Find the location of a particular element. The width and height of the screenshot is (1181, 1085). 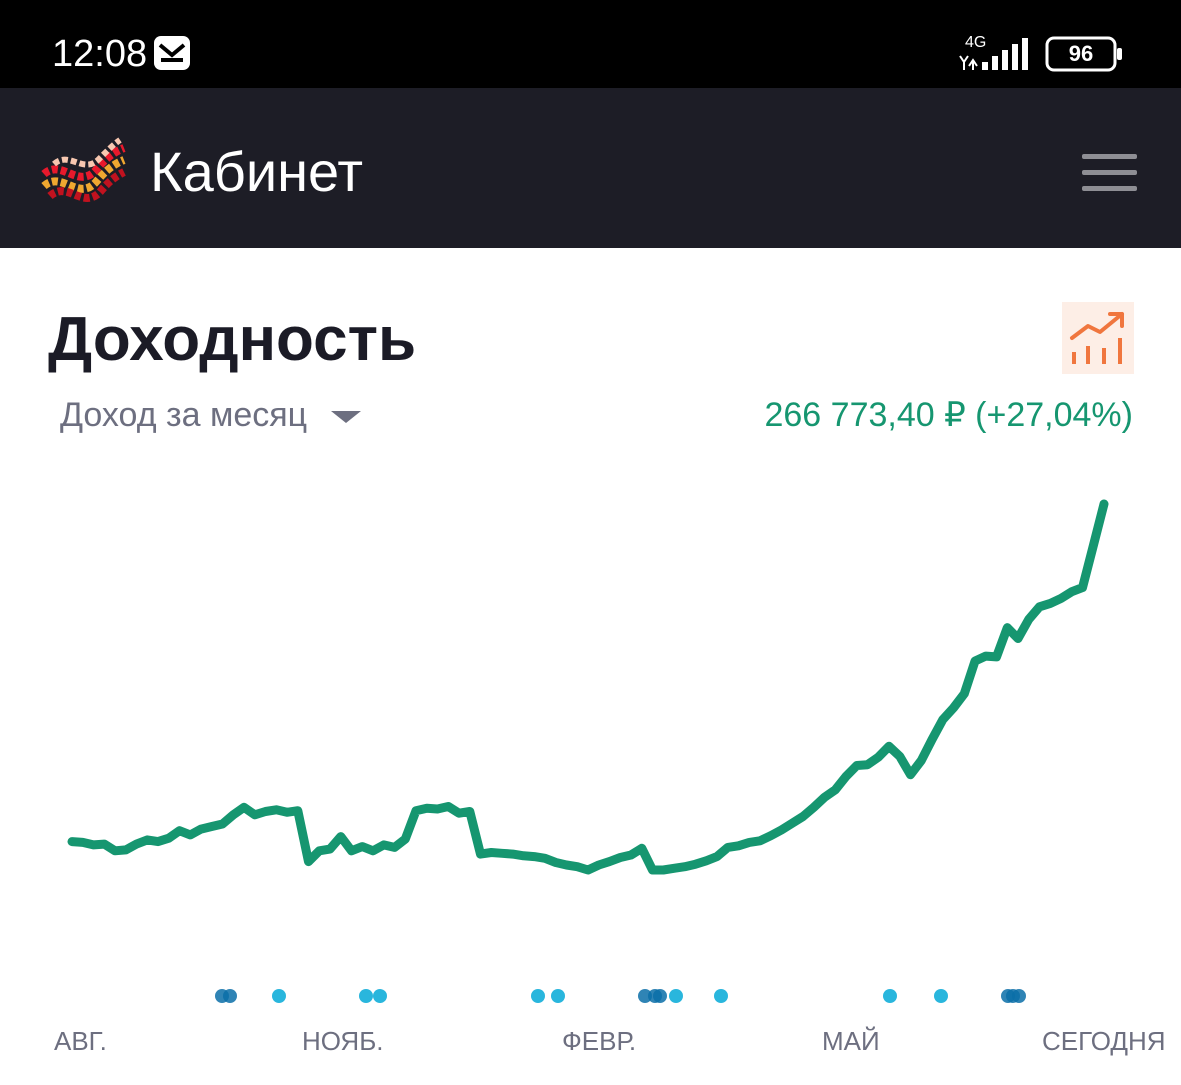

status-bar: 12:08 4G 96 is located at coordinates (590, 44).